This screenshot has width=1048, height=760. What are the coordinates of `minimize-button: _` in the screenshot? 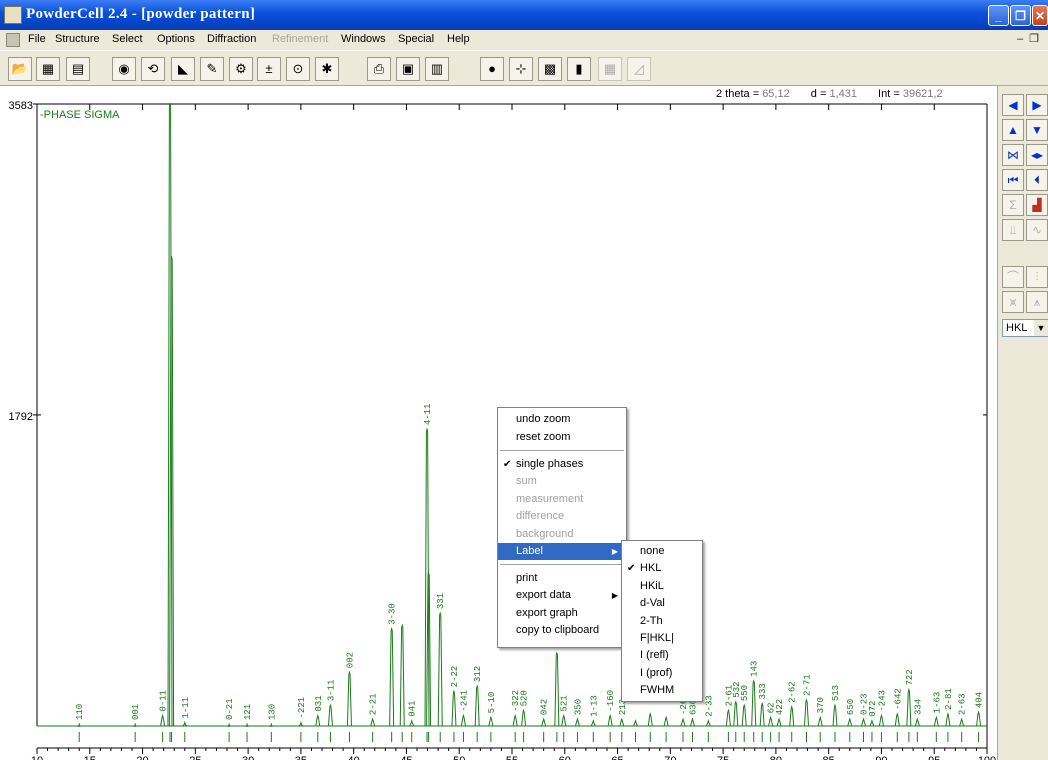 It's located at (998, 15).